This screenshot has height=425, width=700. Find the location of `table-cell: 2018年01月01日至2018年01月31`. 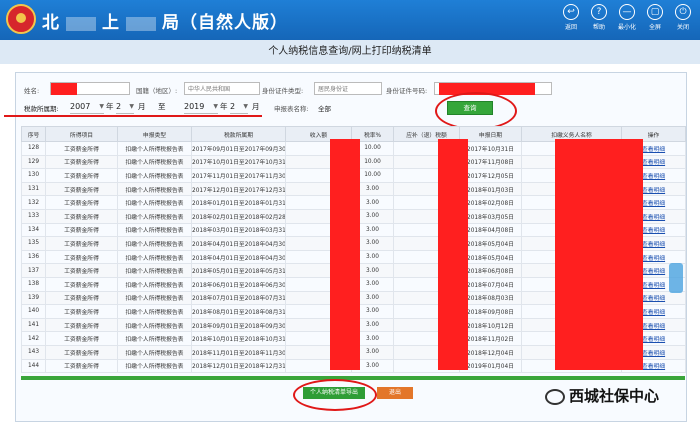

table-cell: 2018年01月01日至2018年01月31 is located at coordinates (238, 202).